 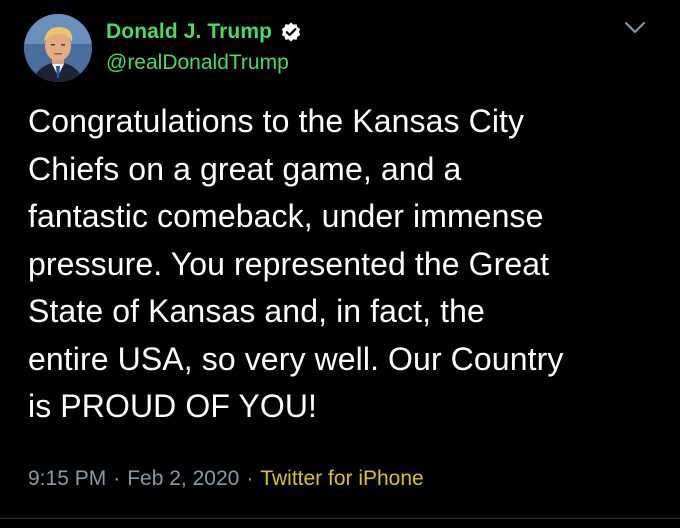 I want to click on author-display-name: Donald J. Trump, so click(x=189, y=32).